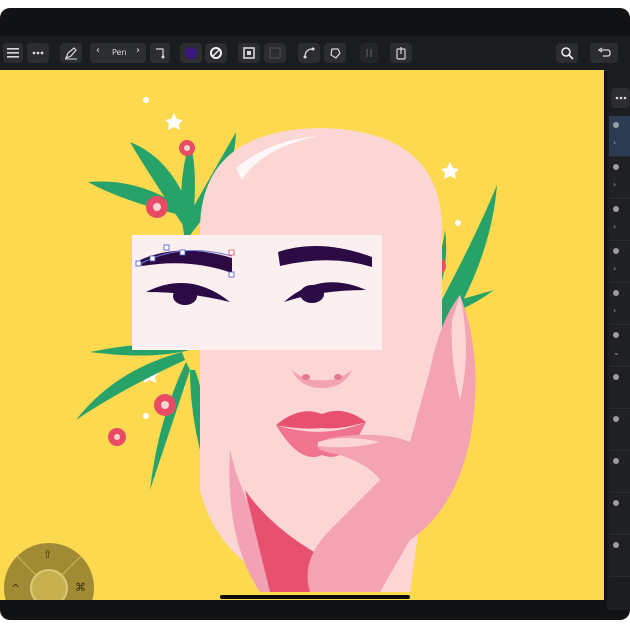  I want to click on export-icon, so click(401, 53).